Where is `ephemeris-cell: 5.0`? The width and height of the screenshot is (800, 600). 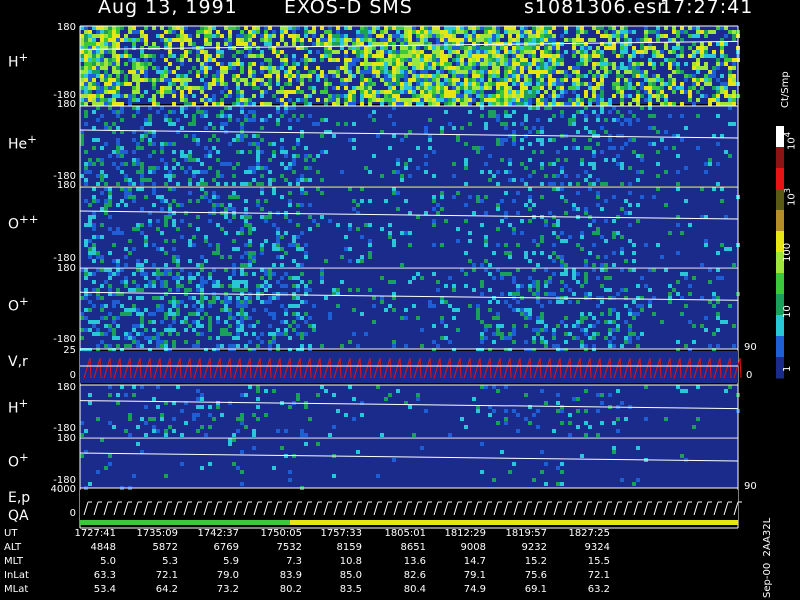
ephemeris-cell: 5.0 is located at coordinates (108, 561).